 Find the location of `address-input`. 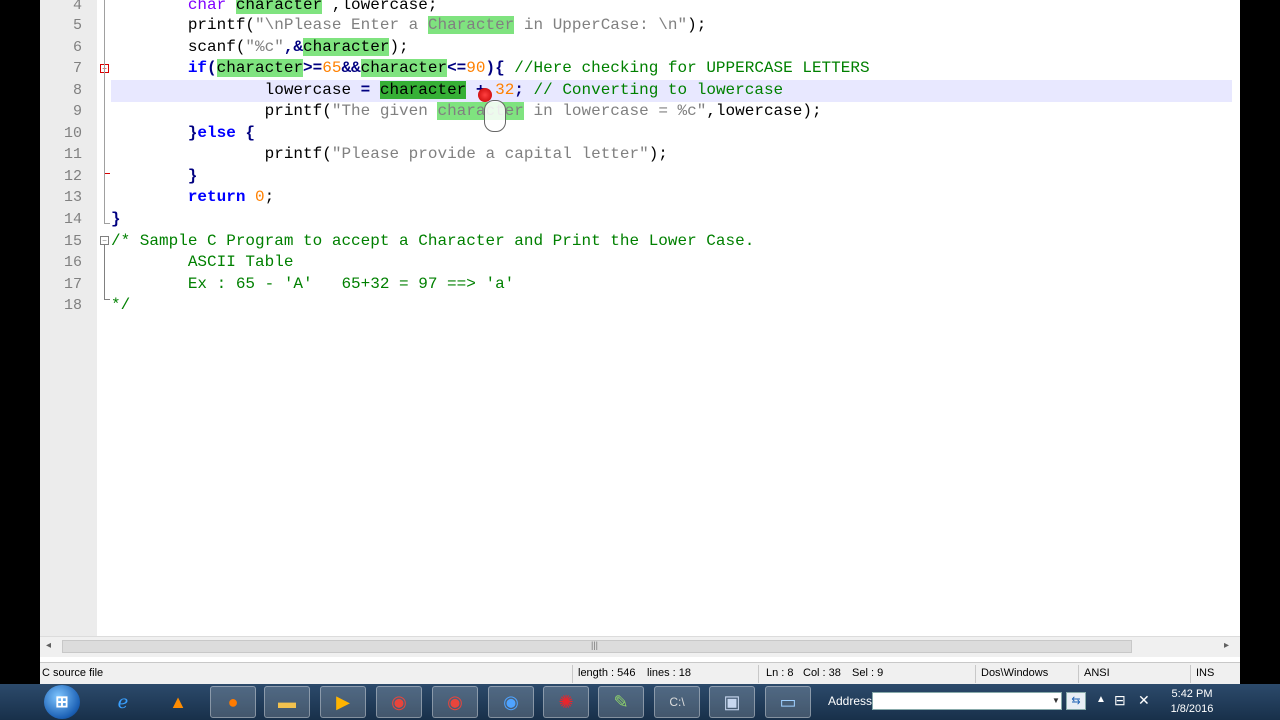

address-input is located at coordinates (967, 701).